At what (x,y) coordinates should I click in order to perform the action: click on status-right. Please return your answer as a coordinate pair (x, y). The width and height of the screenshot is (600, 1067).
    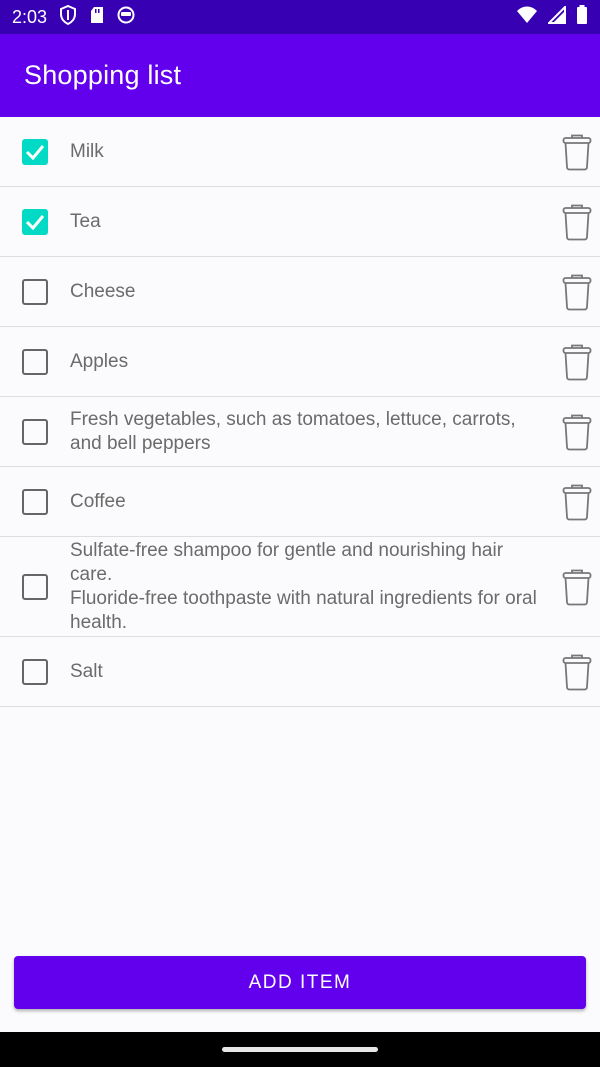
    Looking at the image, I should click on (552, 17).